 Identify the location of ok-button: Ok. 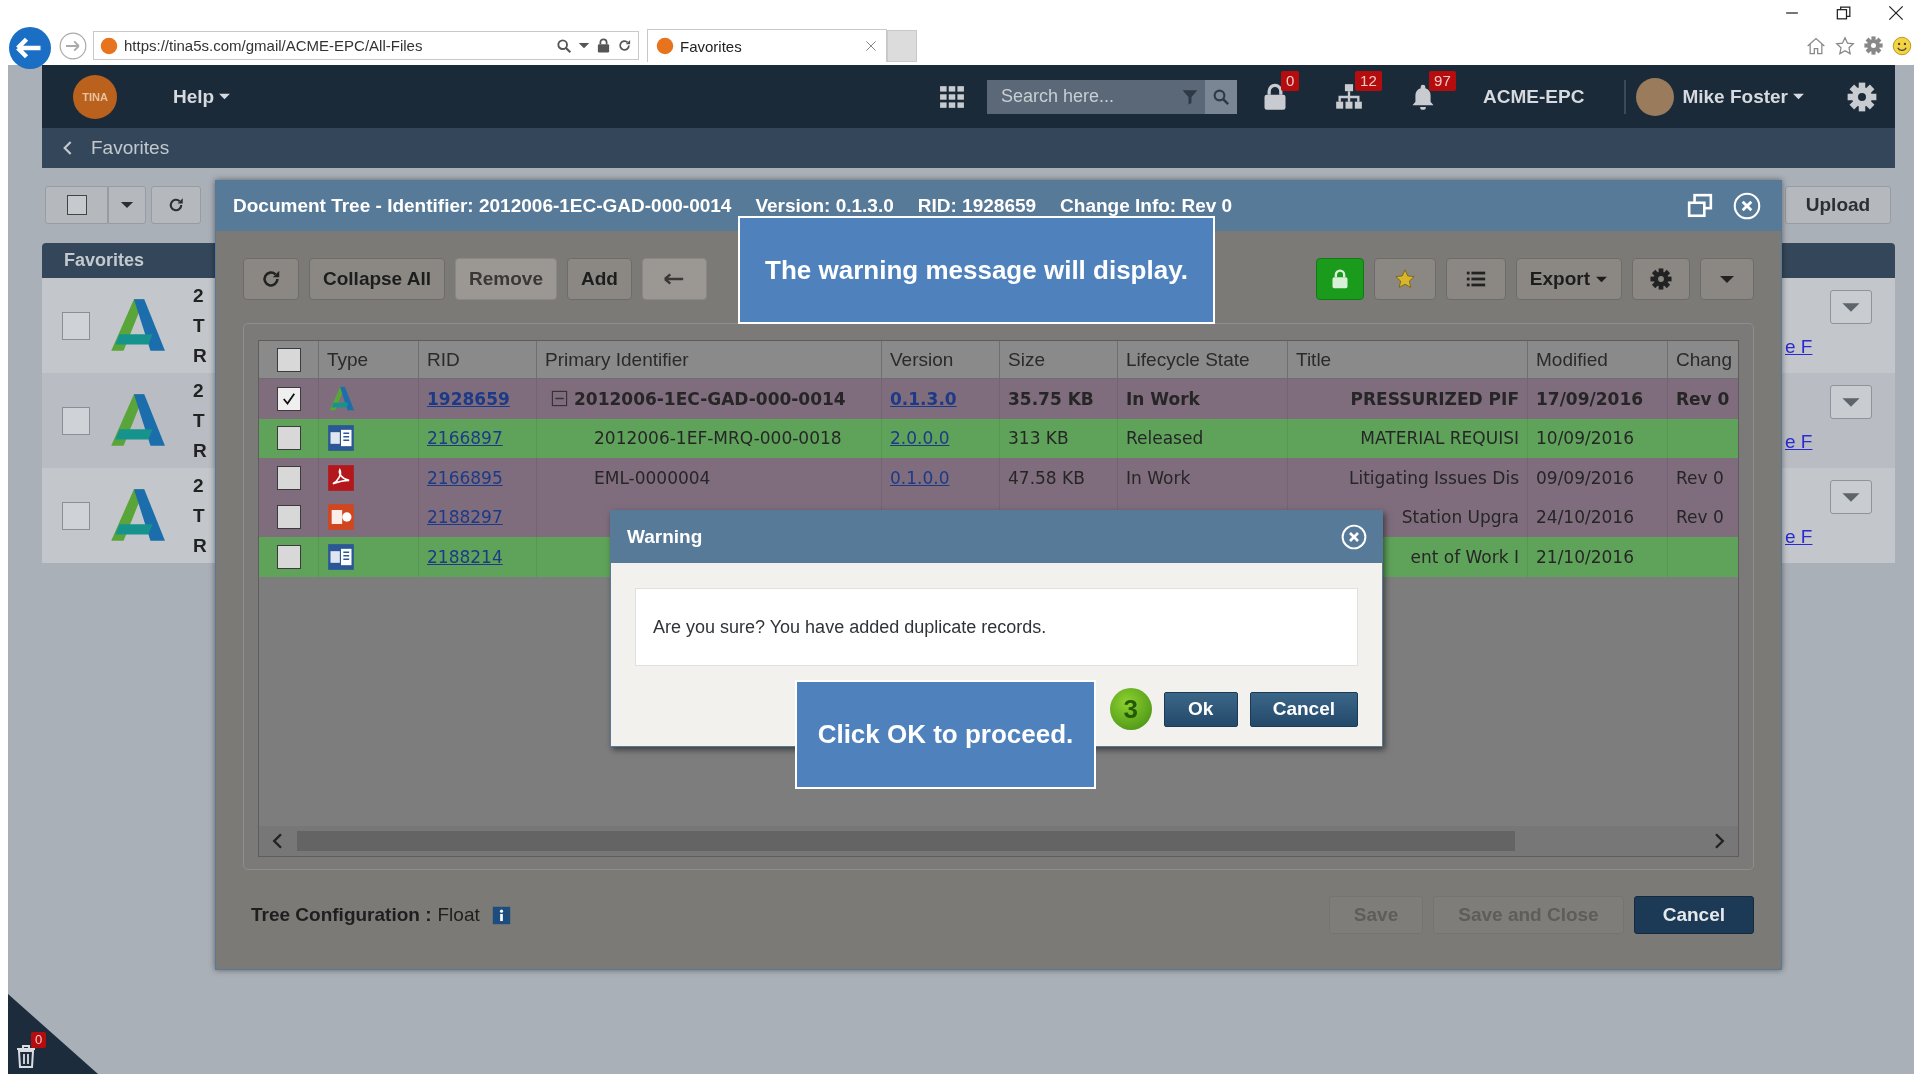
(1200, 709).